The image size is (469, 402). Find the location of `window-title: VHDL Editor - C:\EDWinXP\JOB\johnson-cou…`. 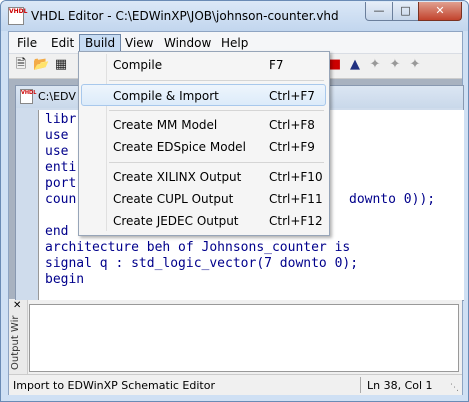

window-title: VHDL Editor - C:\EDWinXP\JOB\johnson-cou… is located at coordinates (185, 16).